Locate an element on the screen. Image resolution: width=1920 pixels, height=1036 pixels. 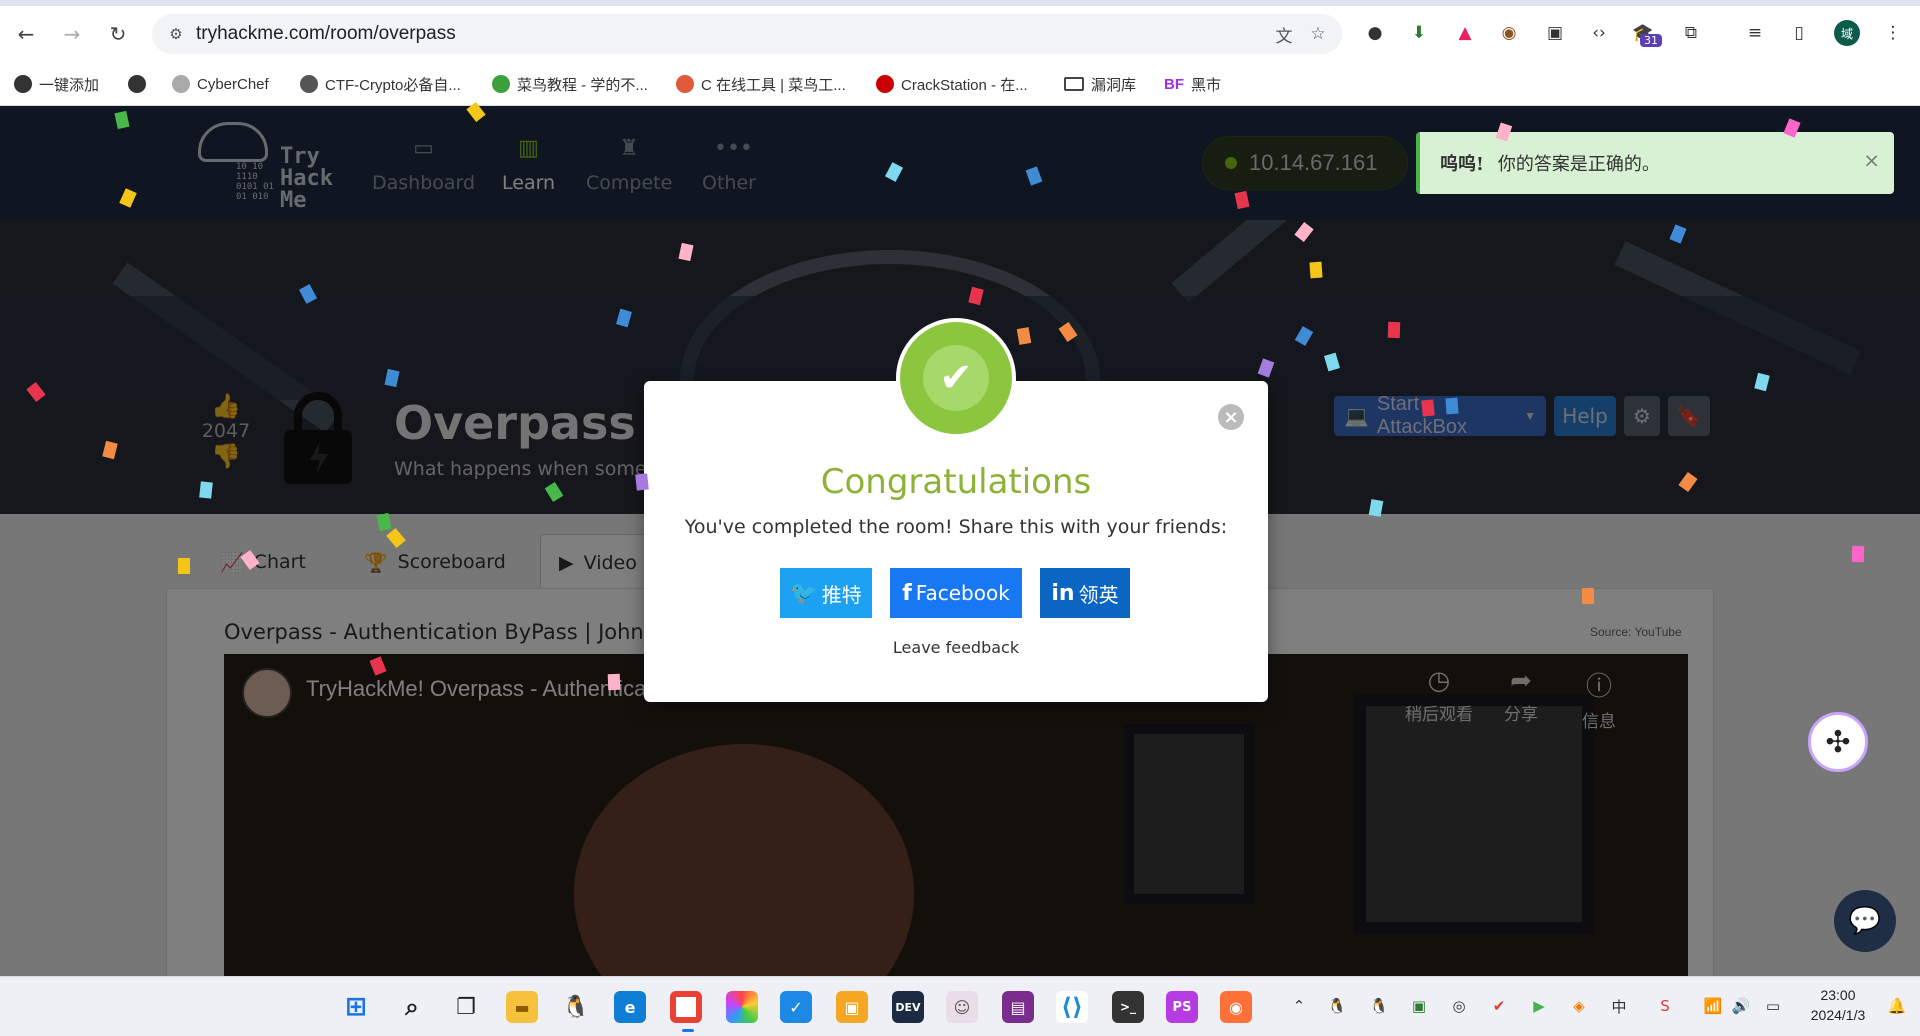
chrome-icon is located at coordinates (686, 1007).